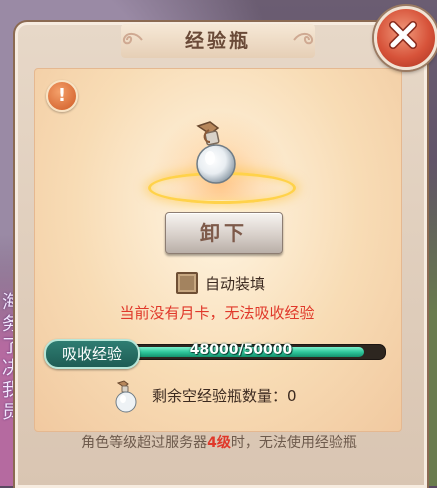 Image resolution: width=437 pixels, height=488 pixels. I want to click on exclamation-icon: !, so click(62, 96).